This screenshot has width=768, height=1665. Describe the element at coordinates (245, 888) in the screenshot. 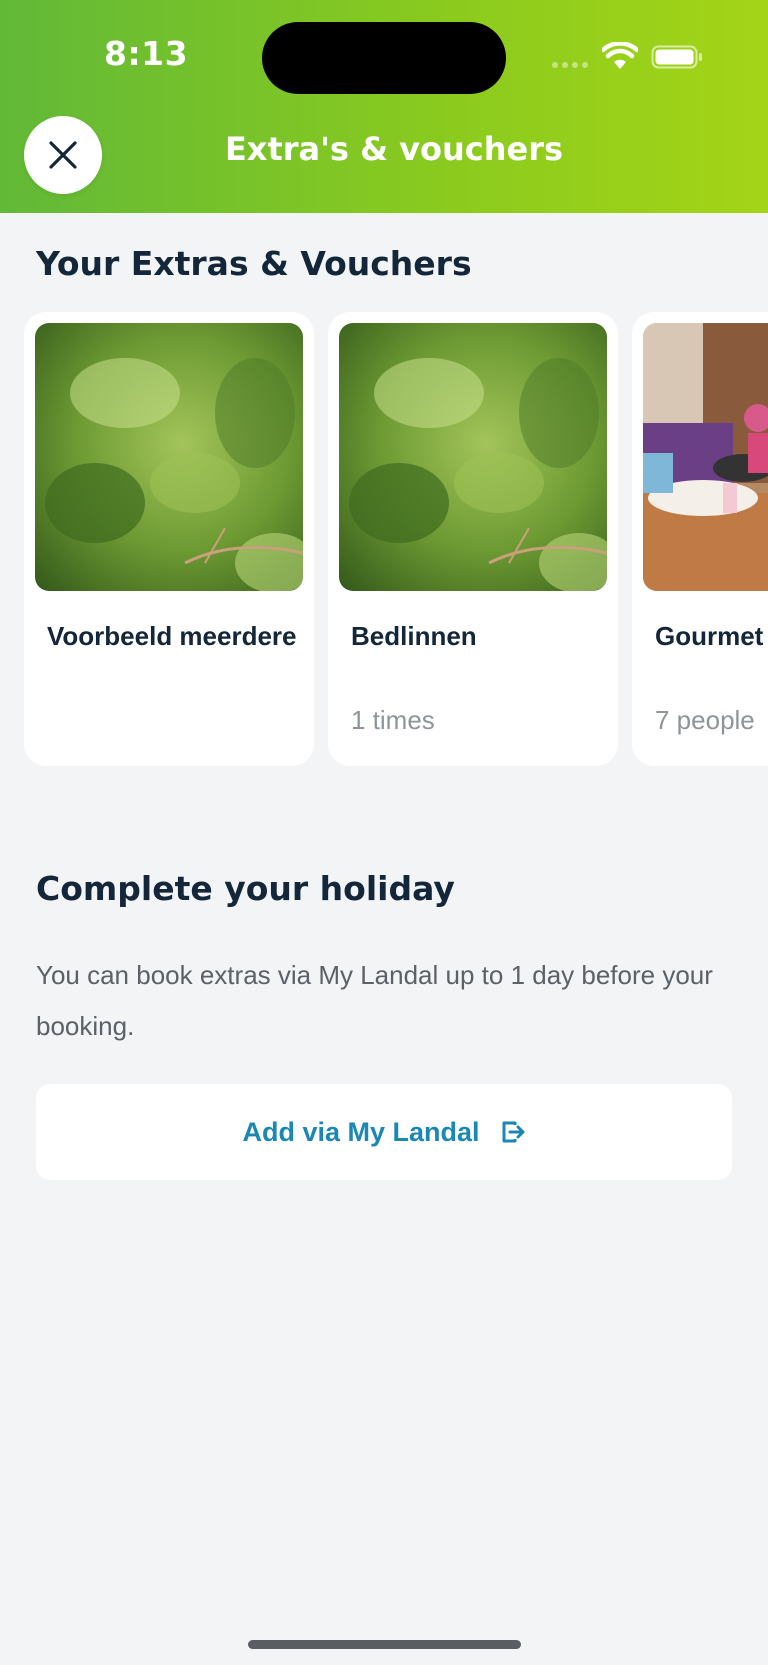

I see `holiday-section-title: Complete your holiday` at that location.